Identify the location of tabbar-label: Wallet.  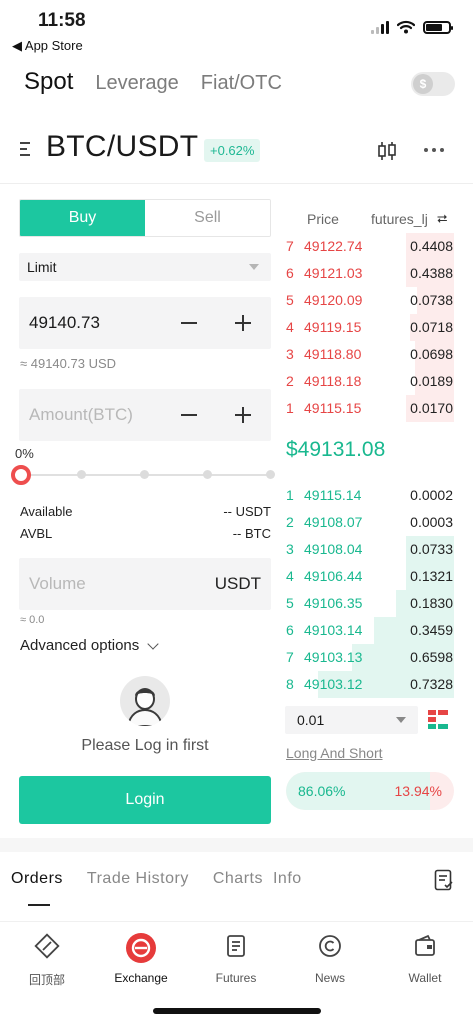
(425, 978).